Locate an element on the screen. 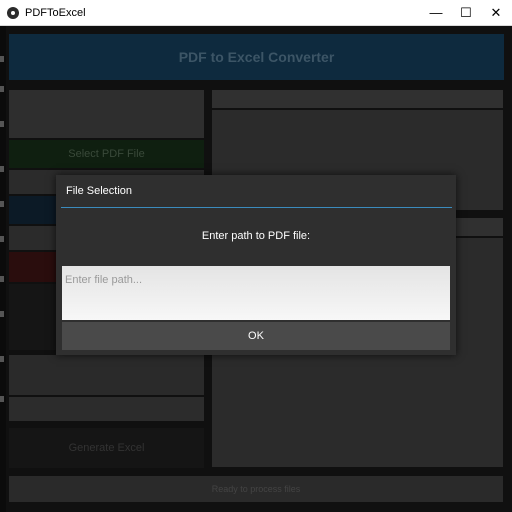 The height and width of the screenshot is (512, 512). ok-button: OK is located at coordinates (256, 336).